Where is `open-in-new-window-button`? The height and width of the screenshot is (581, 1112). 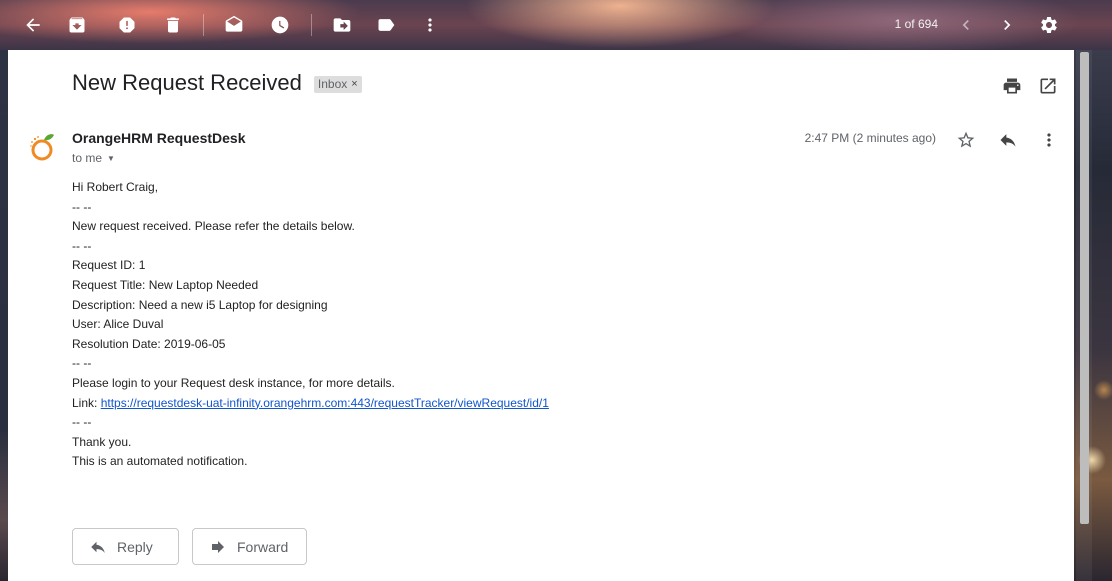
open-in-new-window-button is located at coordinates (1048, 86).